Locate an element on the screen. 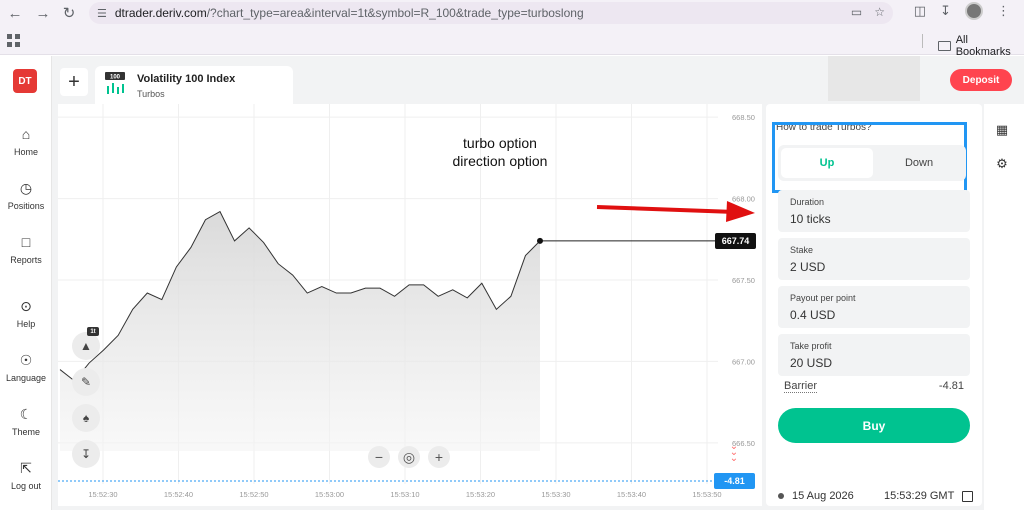 The image size is (1024, 510). field-value: 20 USD is located at coordinates (811, 363).